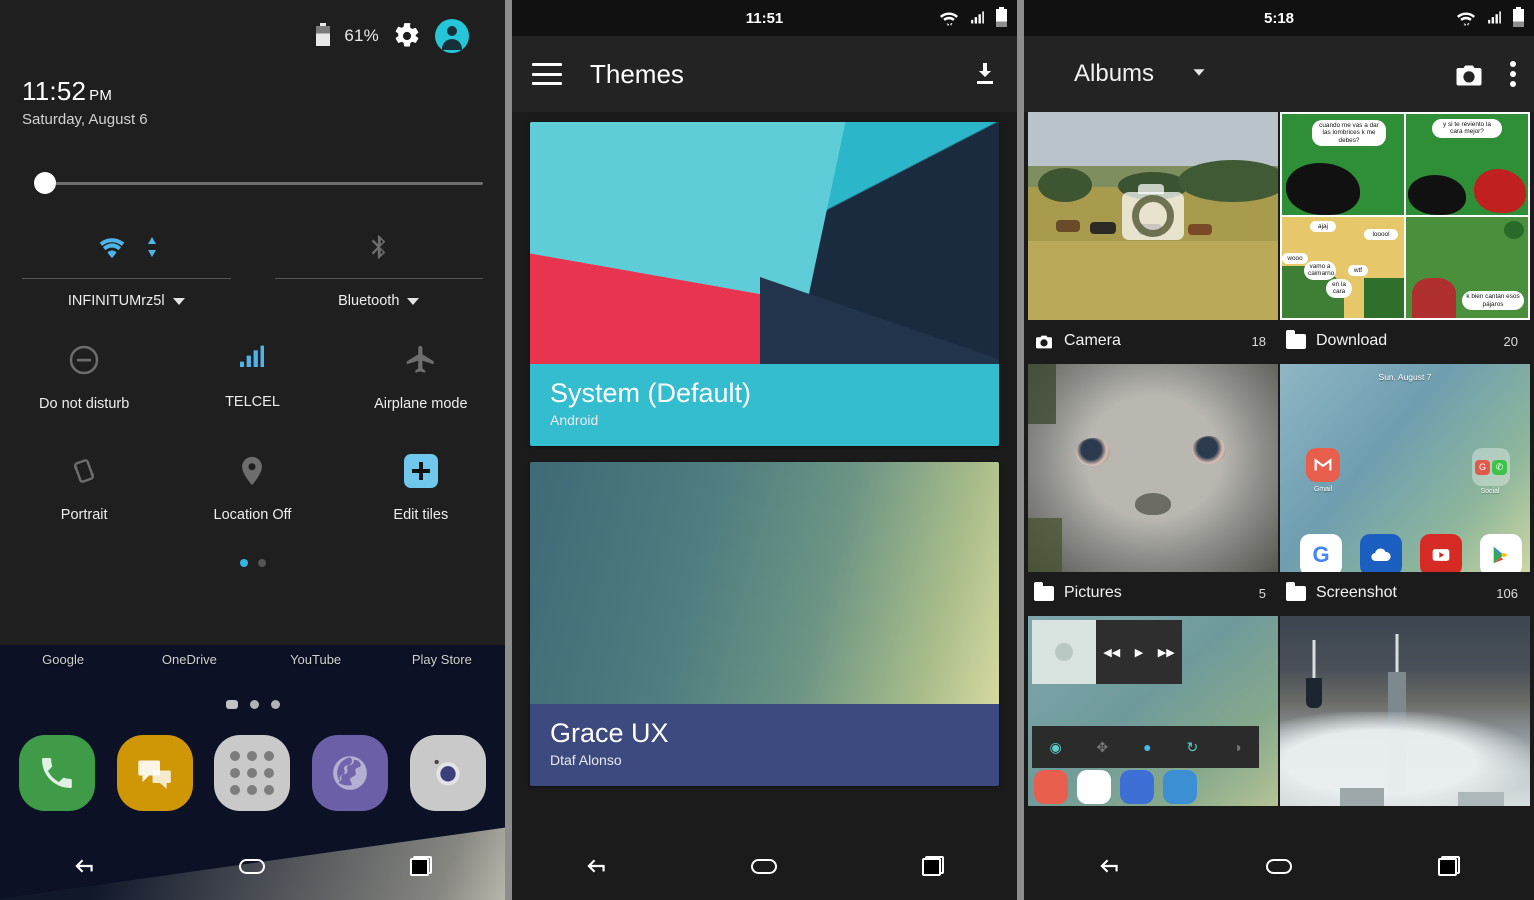 The width and height of the screenshot is (1534, 900). Describe the element at coordinates (1192, 746) in the screenshot. I see `sync-icon: ↻` at that location.